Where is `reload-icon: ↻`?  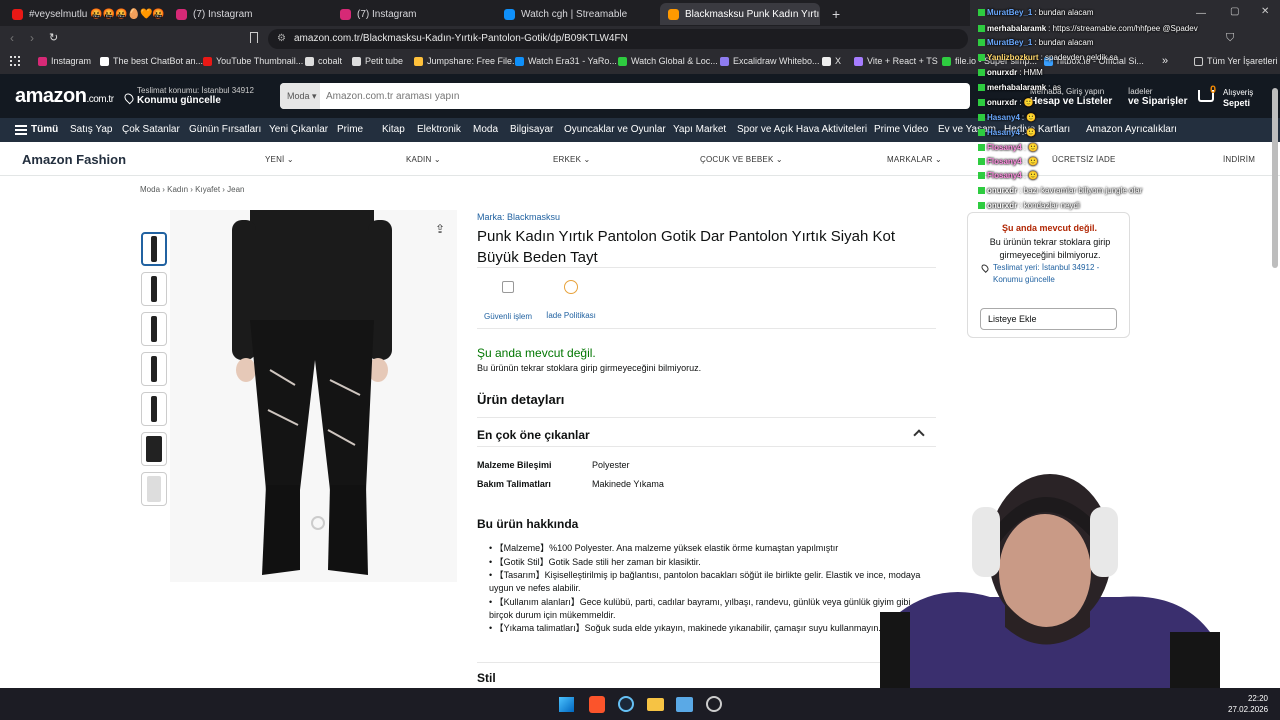
reload-icon: ↻ is located at coordinates (53, 37).